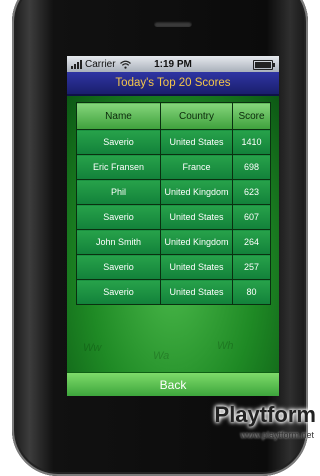 The width and height of the screenshot is (320, 476). I want to click on earpiece-speaker, so click(173, 24).